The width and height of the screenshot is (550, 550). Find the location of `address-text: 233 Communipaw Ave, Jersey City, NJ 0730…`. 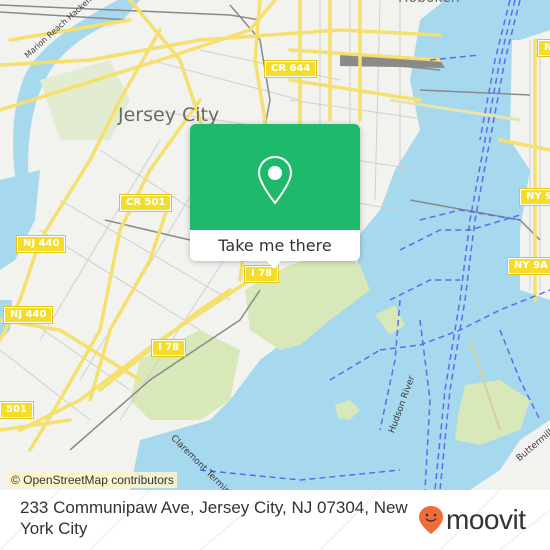

address-text: 233 Communipaw Ave, Jersey City, NJ 0730… is located at coordinates (214, 518).